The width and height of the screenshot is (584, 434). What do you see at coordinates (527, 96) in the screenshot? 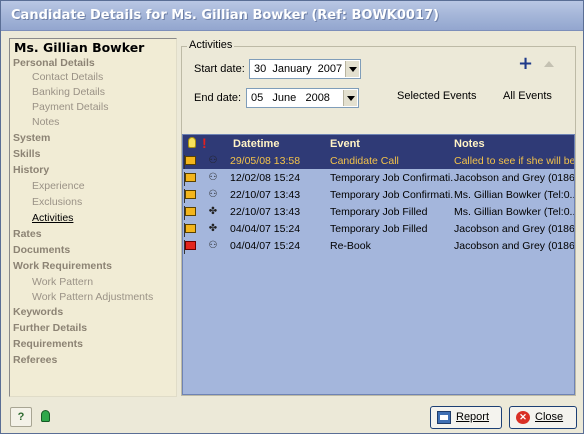
I see `all-events-filter: All Events` at bounding box center [527, 96].